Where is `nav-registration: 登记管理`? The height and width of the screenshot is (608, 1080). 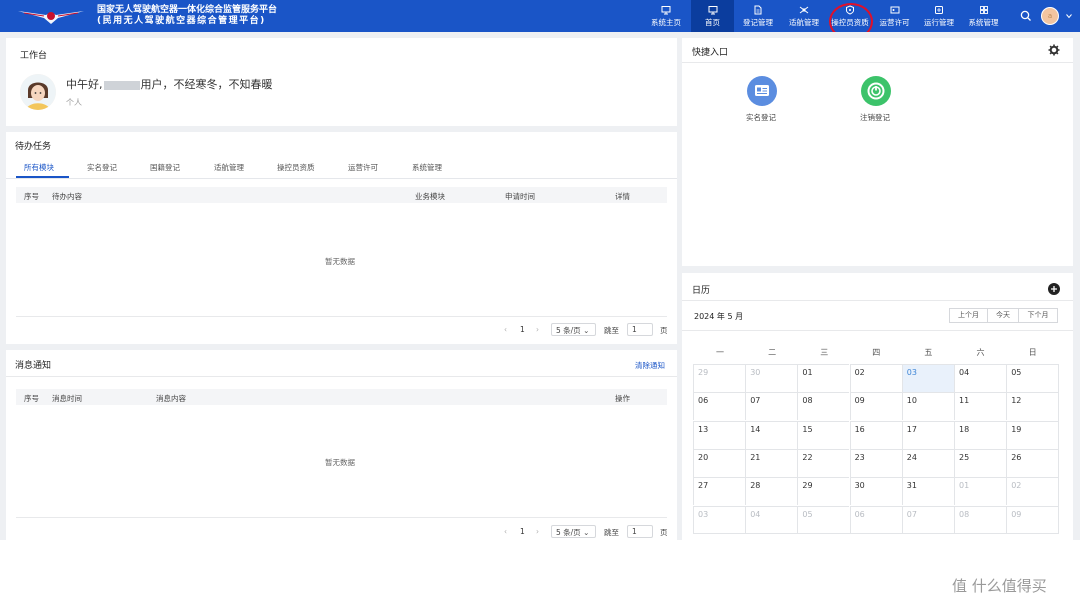 nav-registration: 登记管理 is located at coordinates (758, 16).